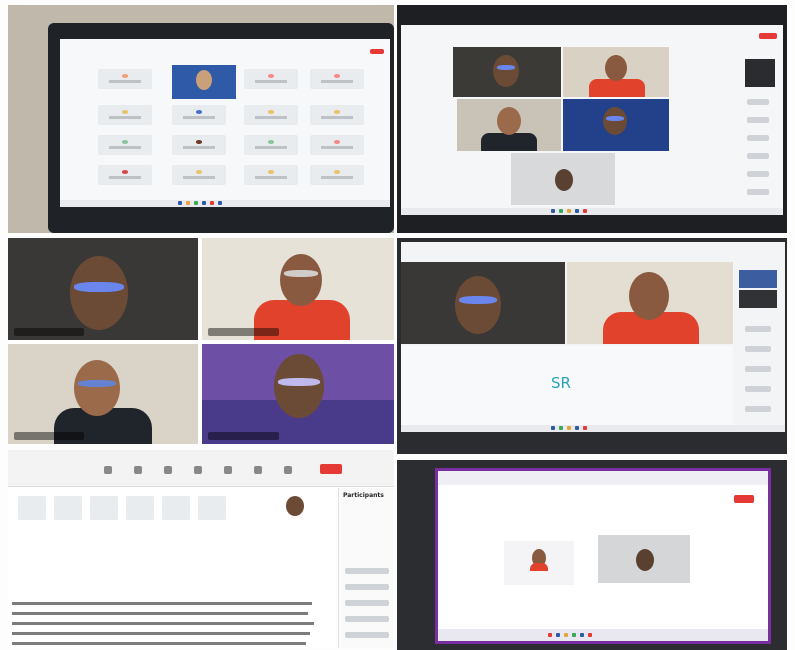 Image resolution: width=795 pixels, height=650 pixels. What do you see at coordinates (168, 508) in the screenshot?
I see `thumbnail-strip` at bounding box center [168, 508].